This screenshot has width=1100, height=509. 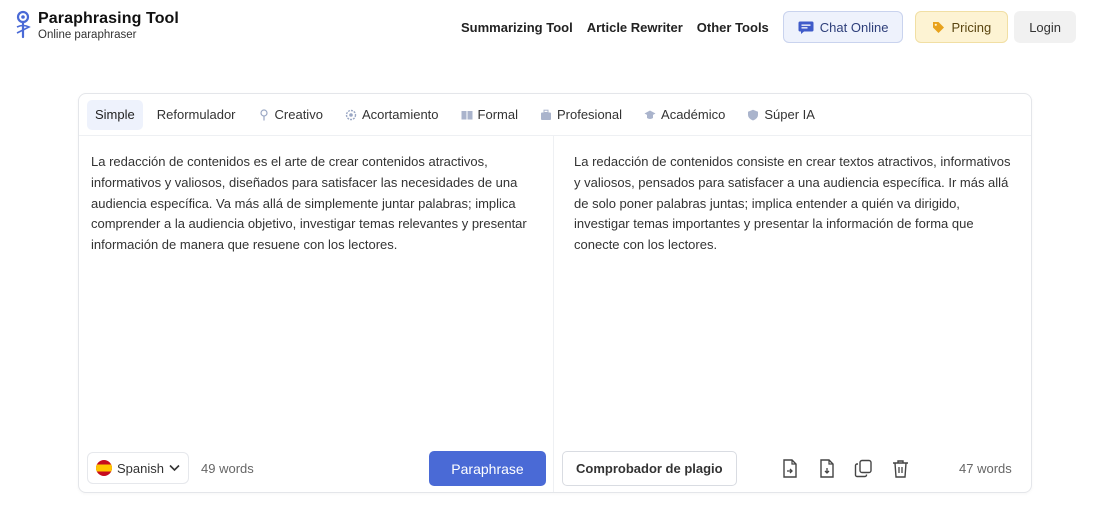 I want to click on plagiarism-checker-button: Comprobador de plagio, so click(x=649, y=468).